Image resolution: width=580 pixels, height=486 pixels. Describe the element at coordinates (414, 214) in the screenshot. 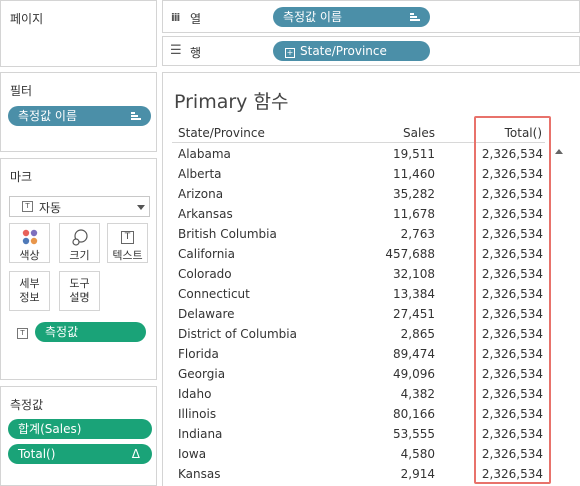

I see `cell-sales: 11,678` at that location.